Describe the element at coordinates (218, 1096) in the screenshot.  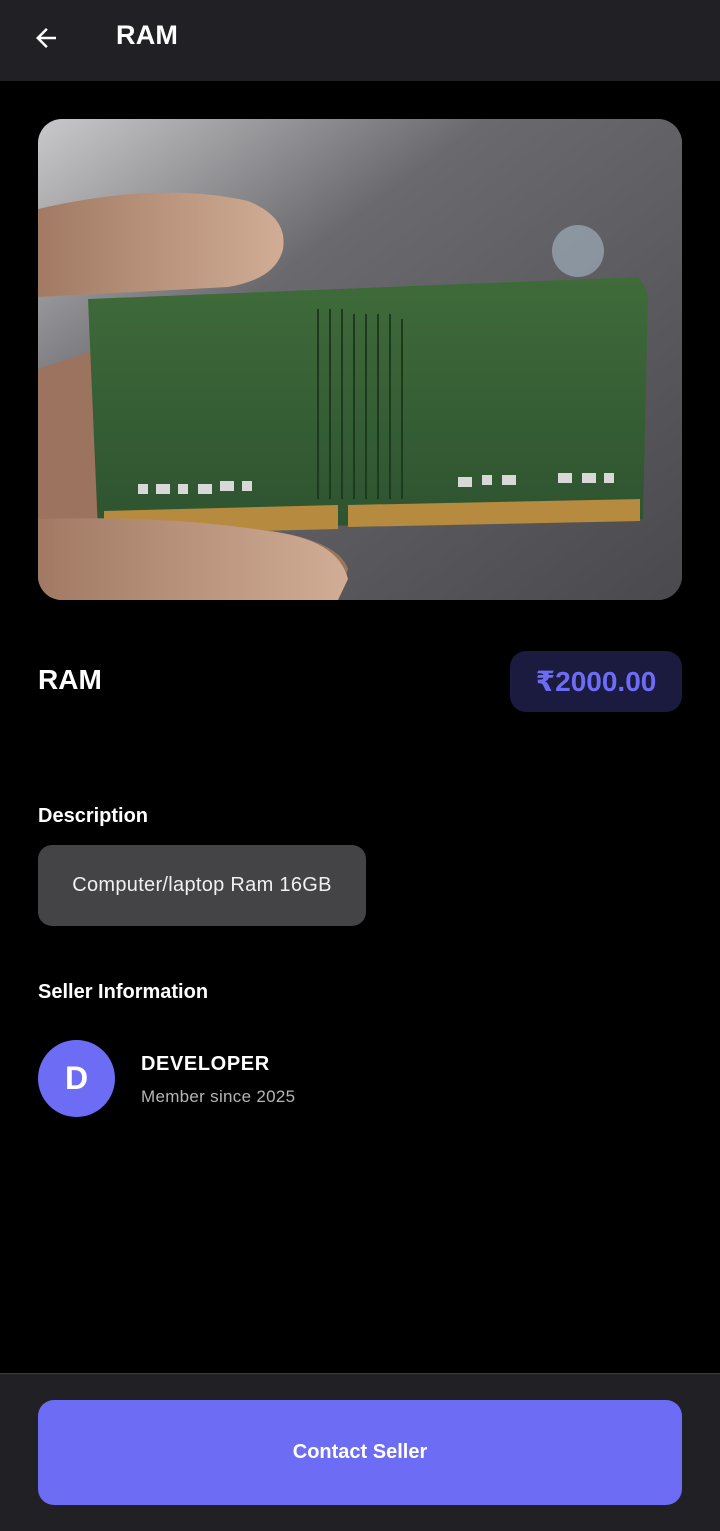
I see `member-since-text: Member since 2025` at that location.